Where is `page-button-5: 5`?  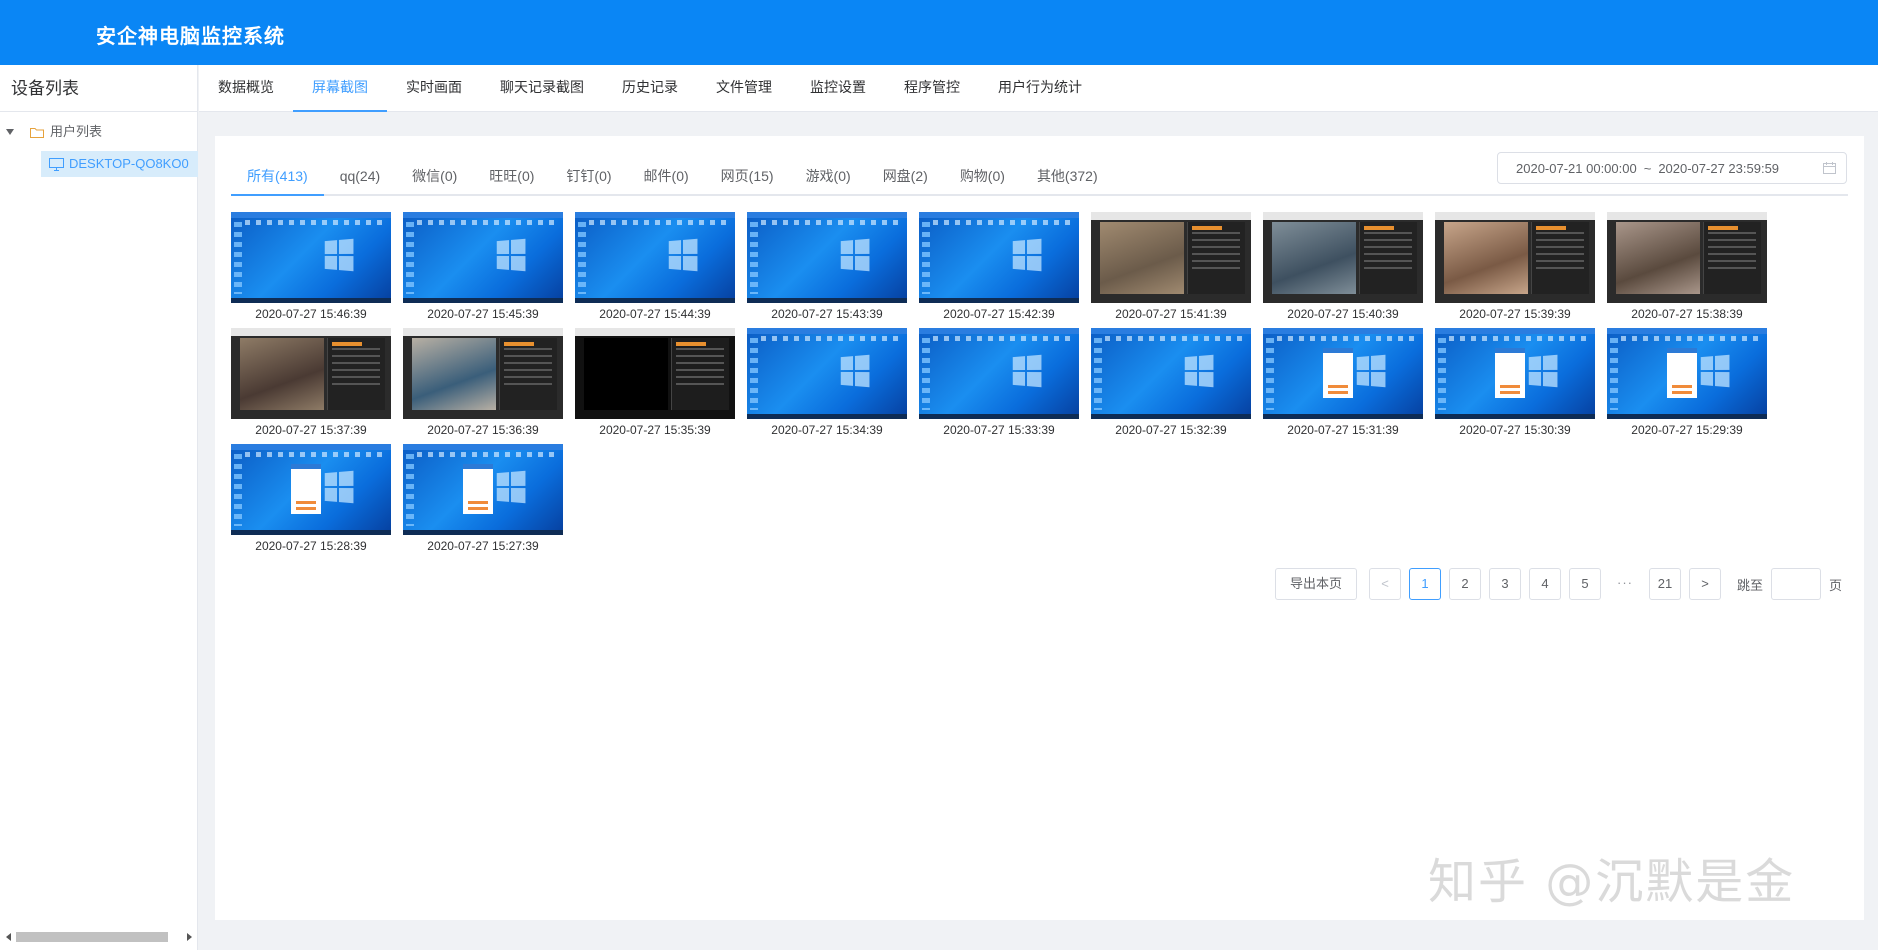 page-button-5: 5 is located at coordinates (1585, 584).